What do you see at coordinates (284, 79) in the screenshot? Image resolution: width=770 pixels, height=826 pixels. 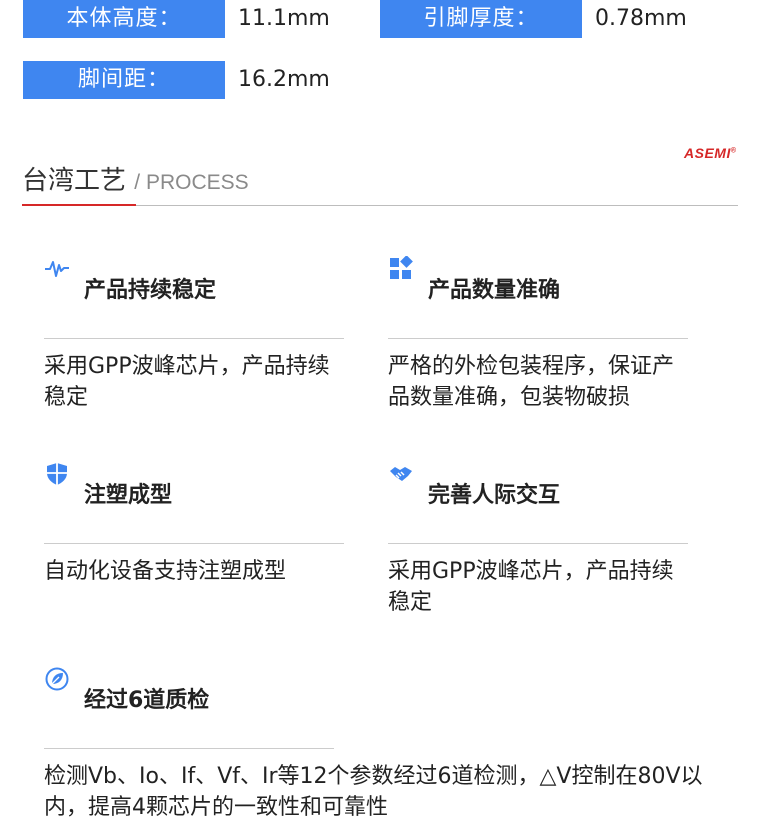 I see `pin-pitch-value: 16.2mm` at bounding box center [284, 79].